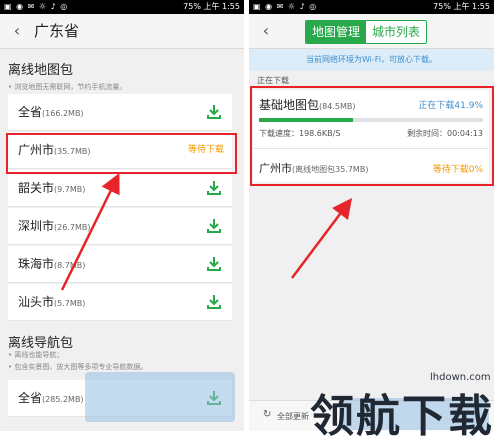  I want to click on arrow-left, so click(90, 232).